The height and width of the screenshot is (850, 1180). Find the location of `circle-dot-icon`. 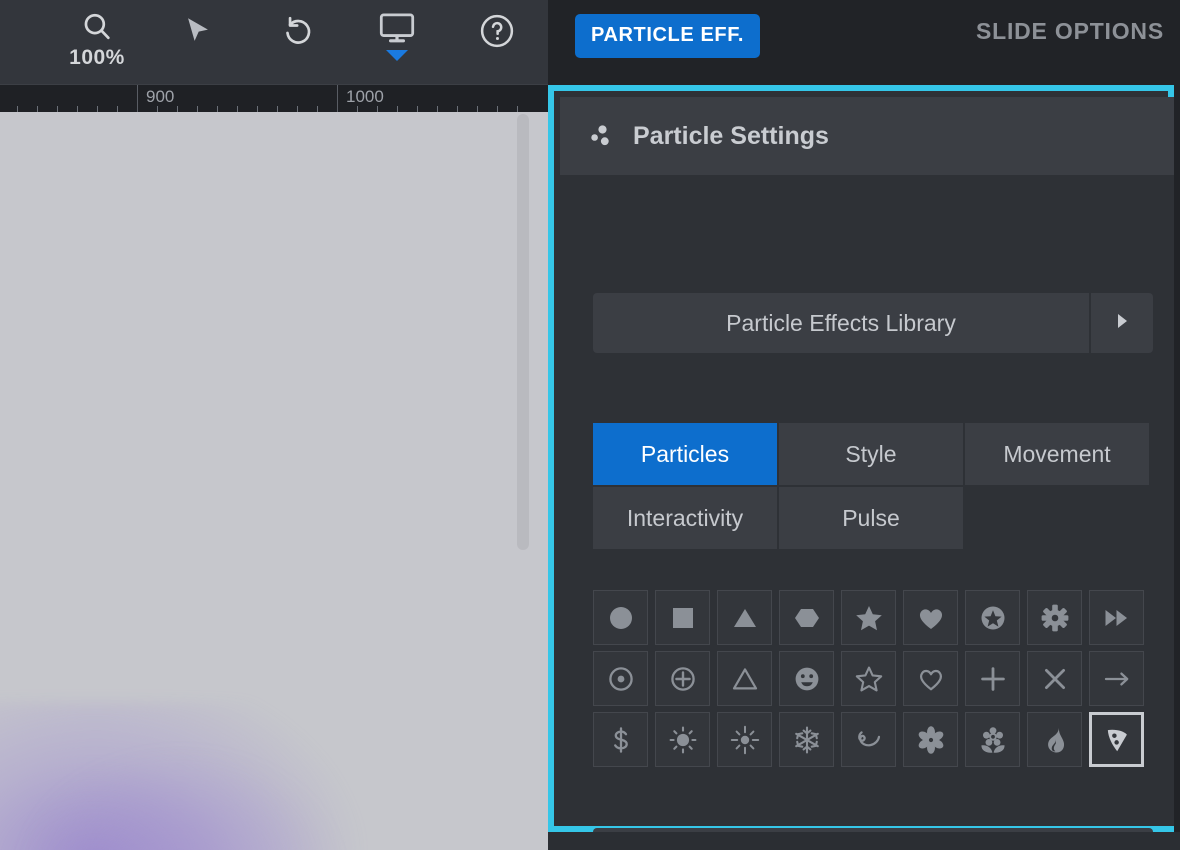

circle-dot-icon is located at coordinates (621, 679).